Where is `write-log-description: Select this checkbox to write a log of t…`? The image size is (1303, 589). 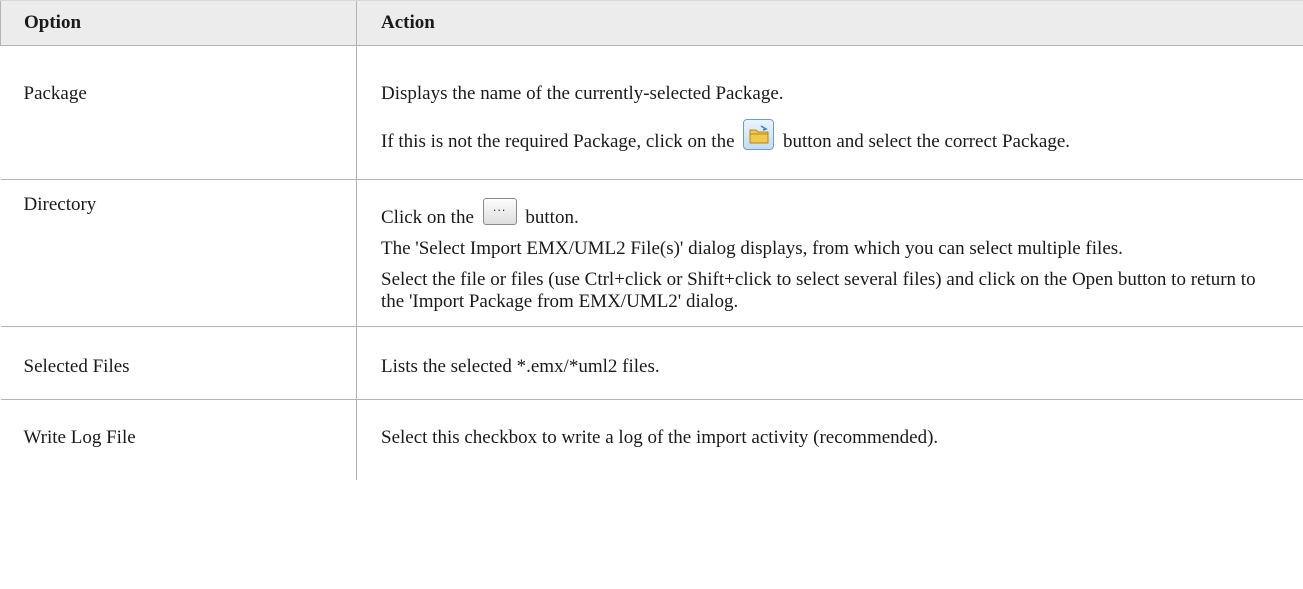
write-log-description: Select this checkbox to write a log of t… is located at coordinates (660, 437).